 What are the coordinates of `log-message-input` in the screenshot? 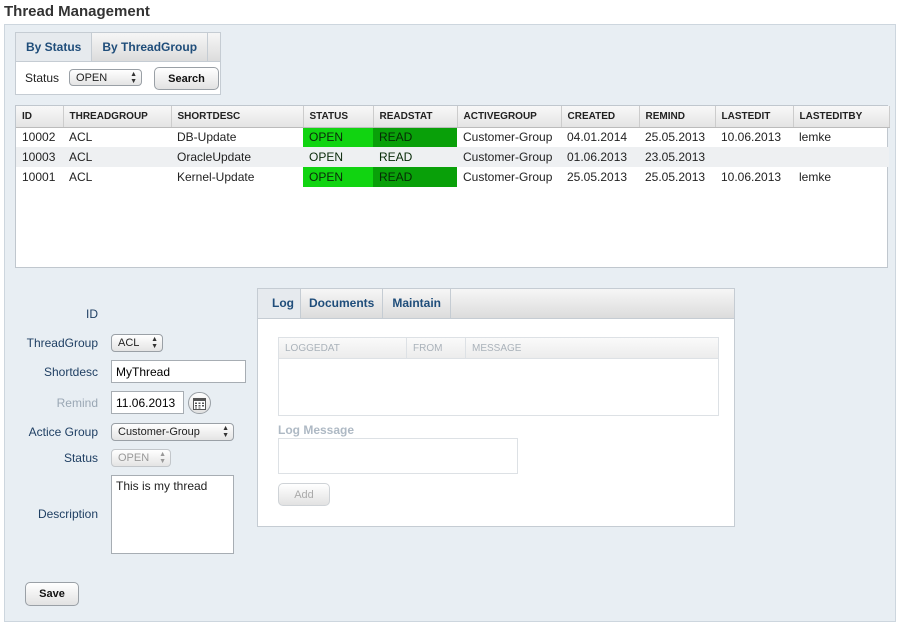 It's located at (398, 456).